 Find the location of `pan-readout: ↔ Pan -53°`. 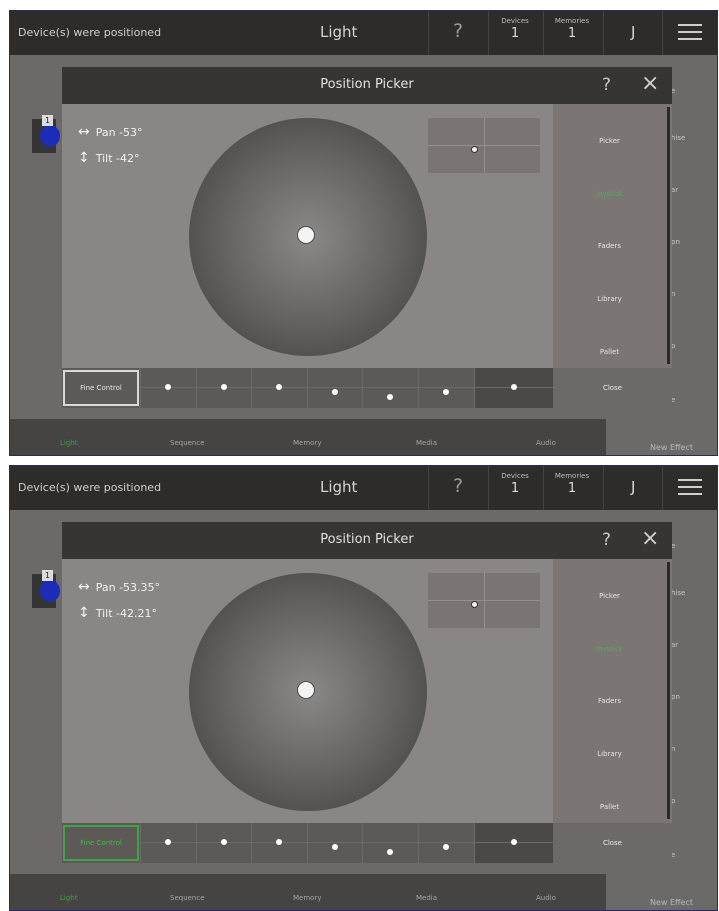

pan-readout: ↔ Pan -53° is located at coordinates (110, 132).